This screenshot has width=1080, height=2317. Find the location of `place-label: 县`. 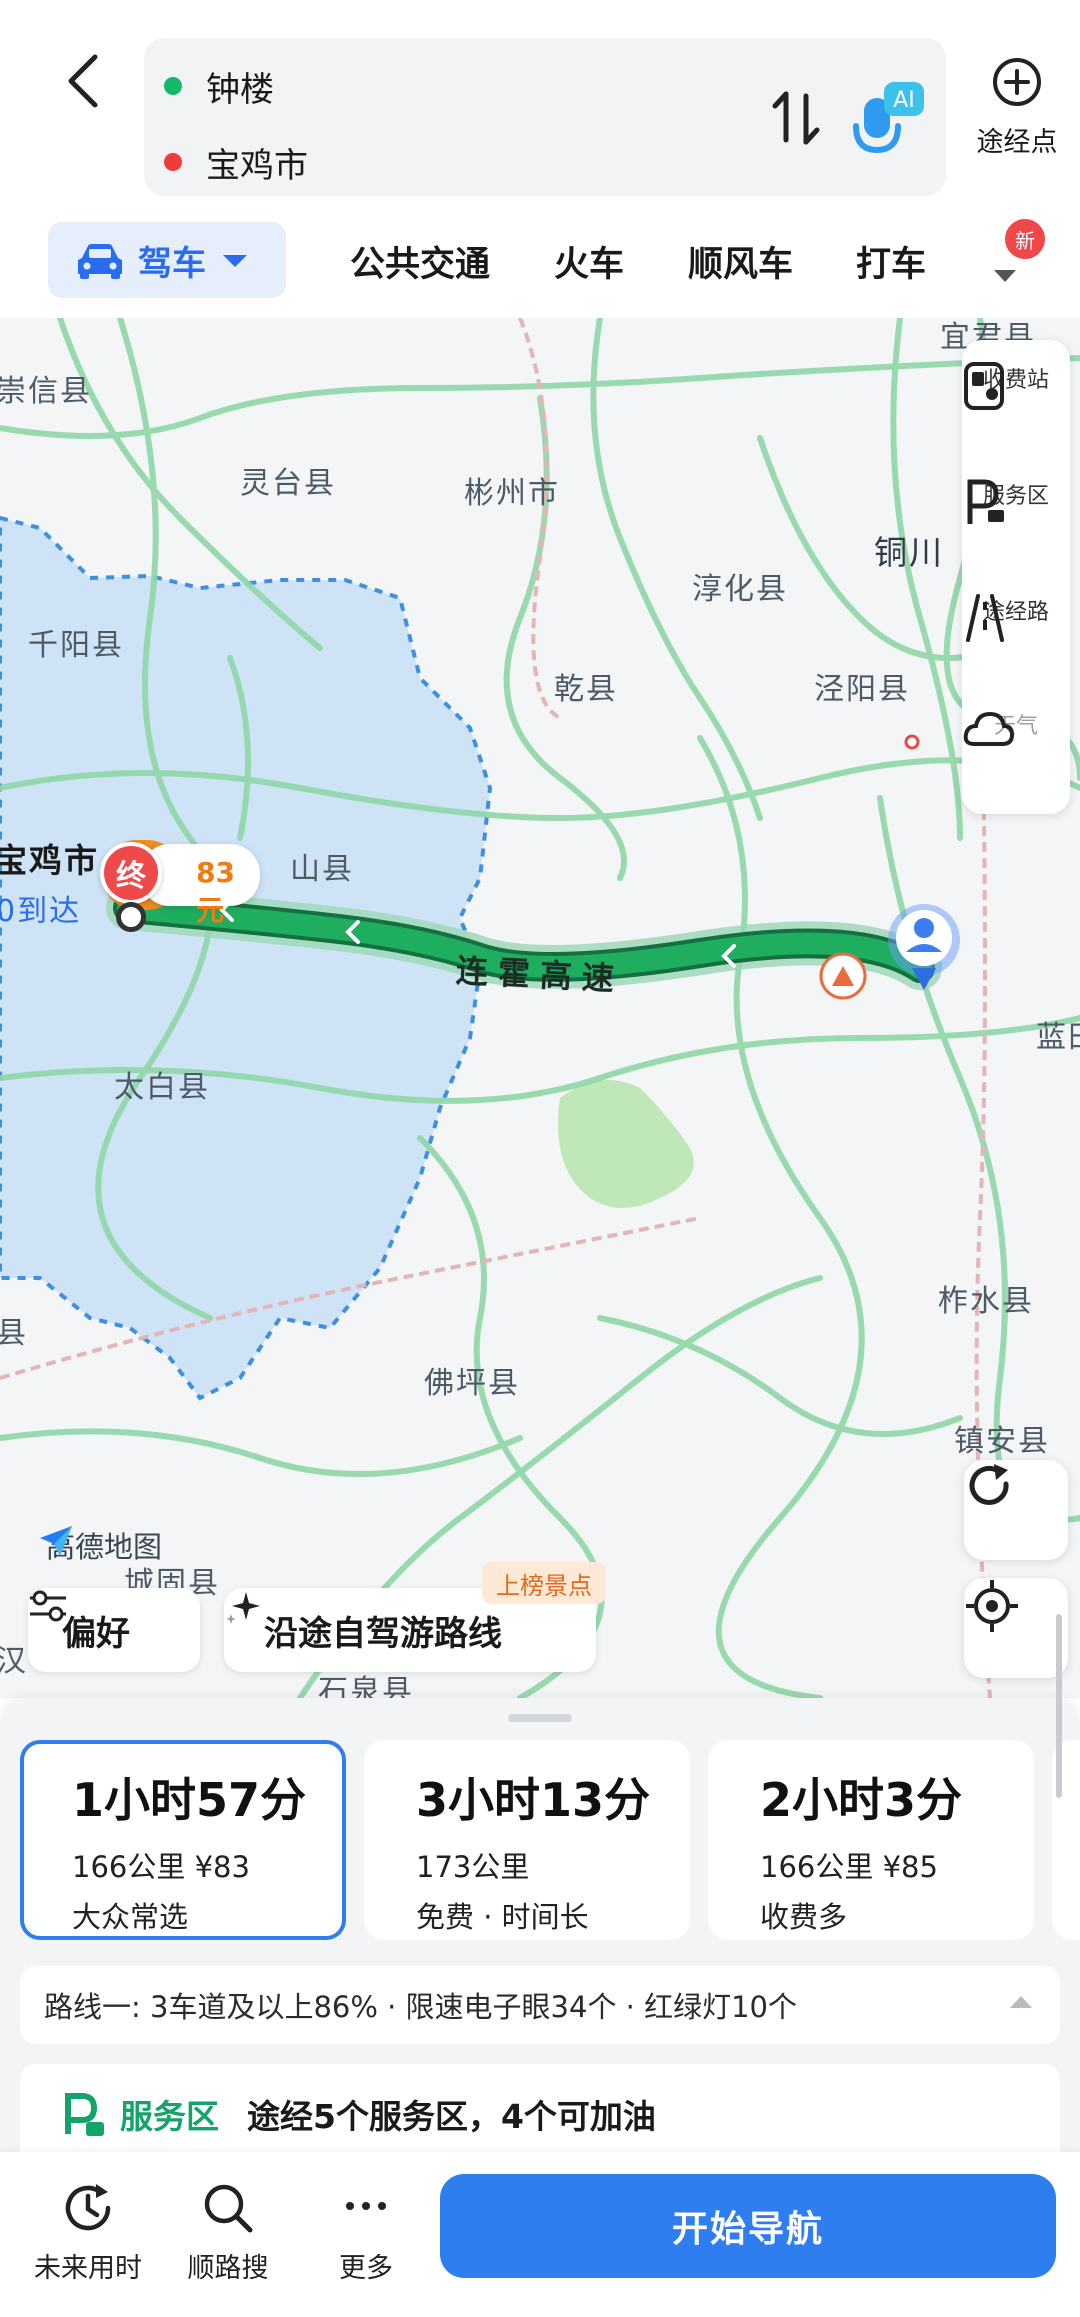

place-label: 县 is located at coordinates (14, 1333).